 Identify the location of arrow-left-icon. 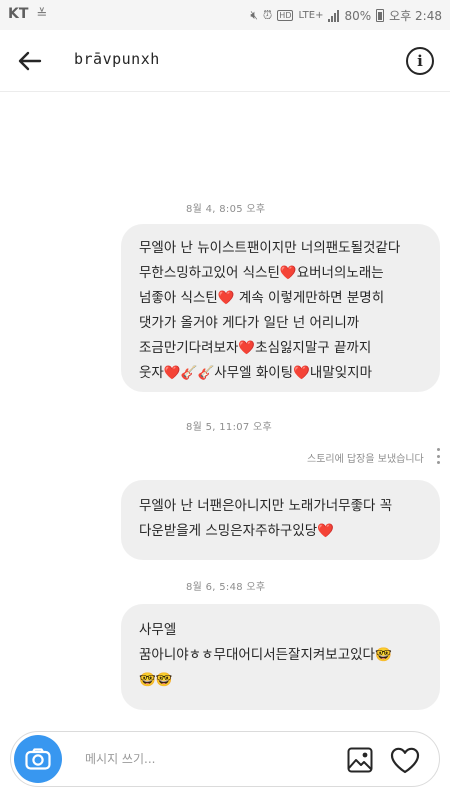
(30, 61).